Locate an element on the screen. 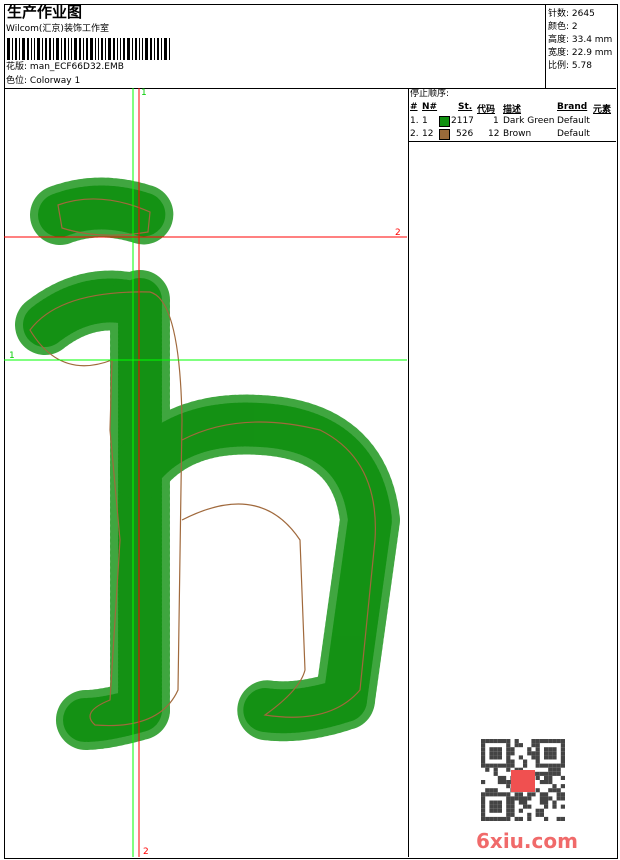 The width and height of the screenshot is (620, 860). guide-label-bottom: 2 is located at coordinates (146, 852).